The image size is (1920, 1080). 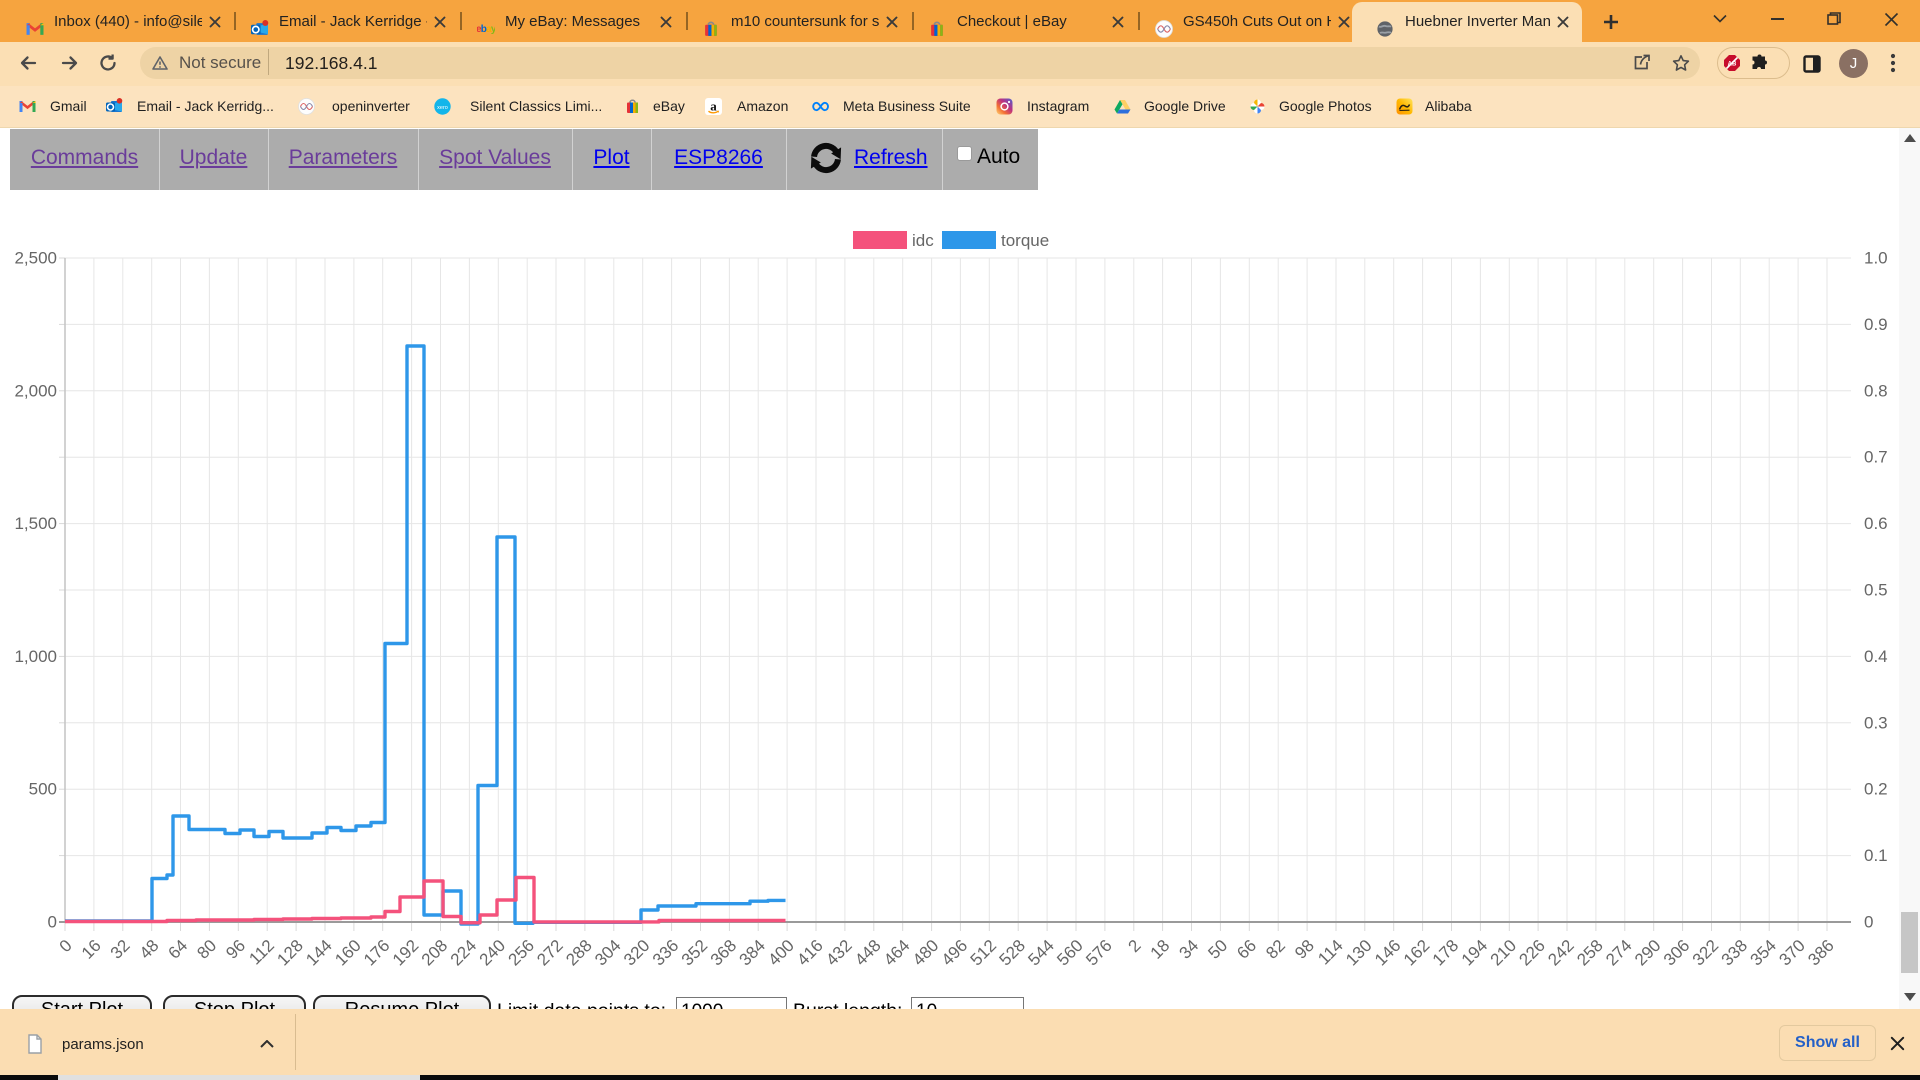 What do you see at coordinates (442, 108) in the screenshot?
I see `svg-text: xero` at bounding box center [442, 108].